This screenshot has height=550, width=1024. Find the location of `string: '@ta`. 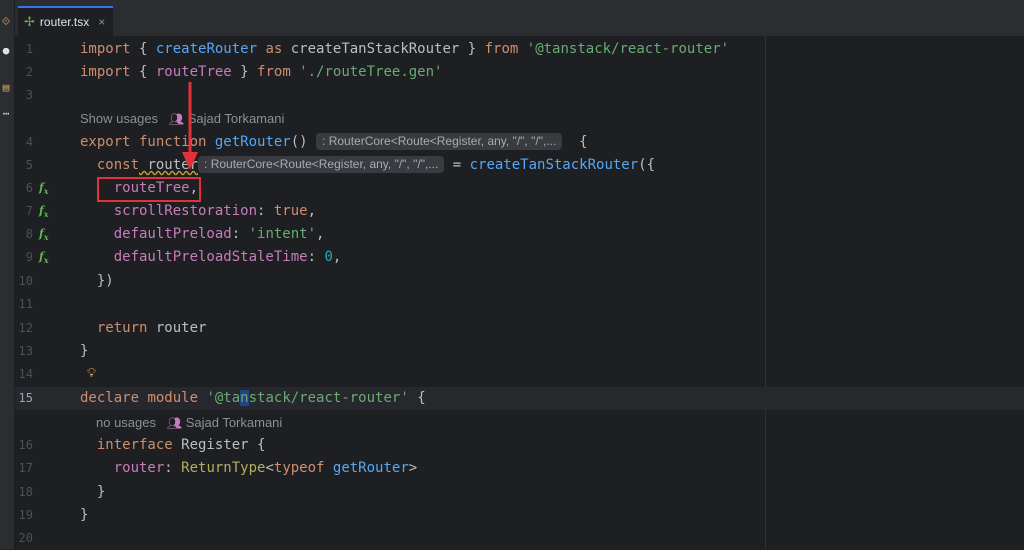

string: '@ta is located at coordinates (223, 398).